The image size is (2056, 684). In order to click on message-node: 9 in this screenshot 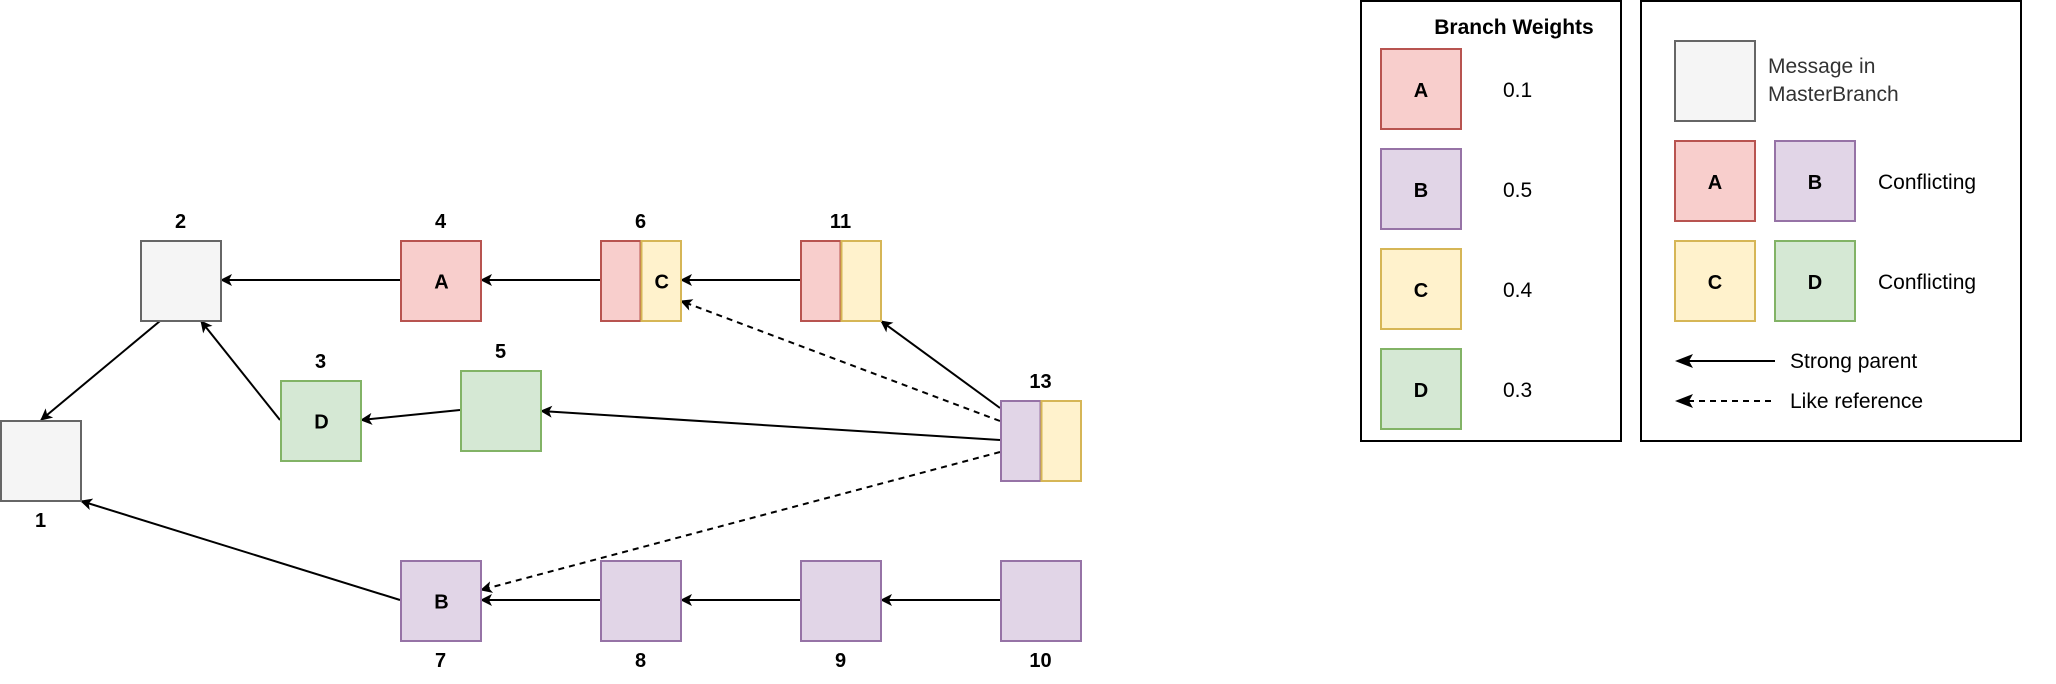, I will do `click(841, 616)`.